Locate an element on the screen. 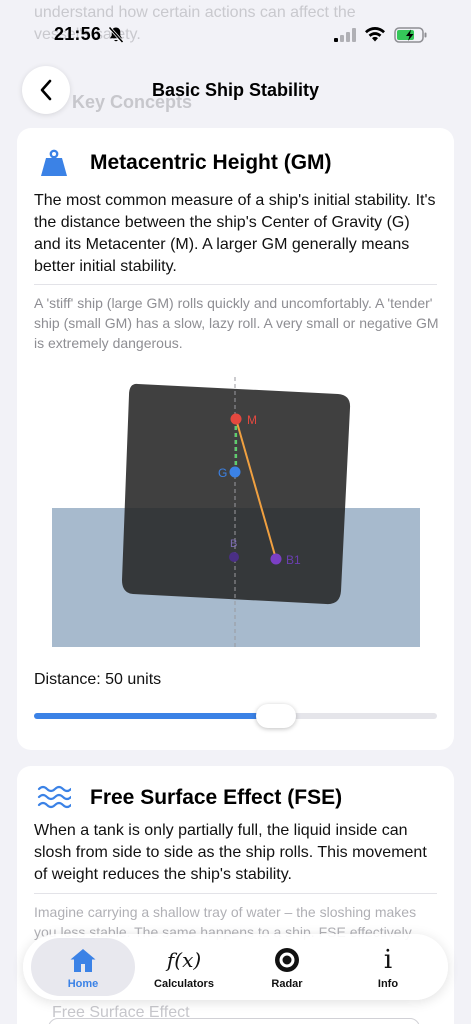 The height and width of the screenshot is (1024, 471). distance-slider is located at coordinates (235, 716).